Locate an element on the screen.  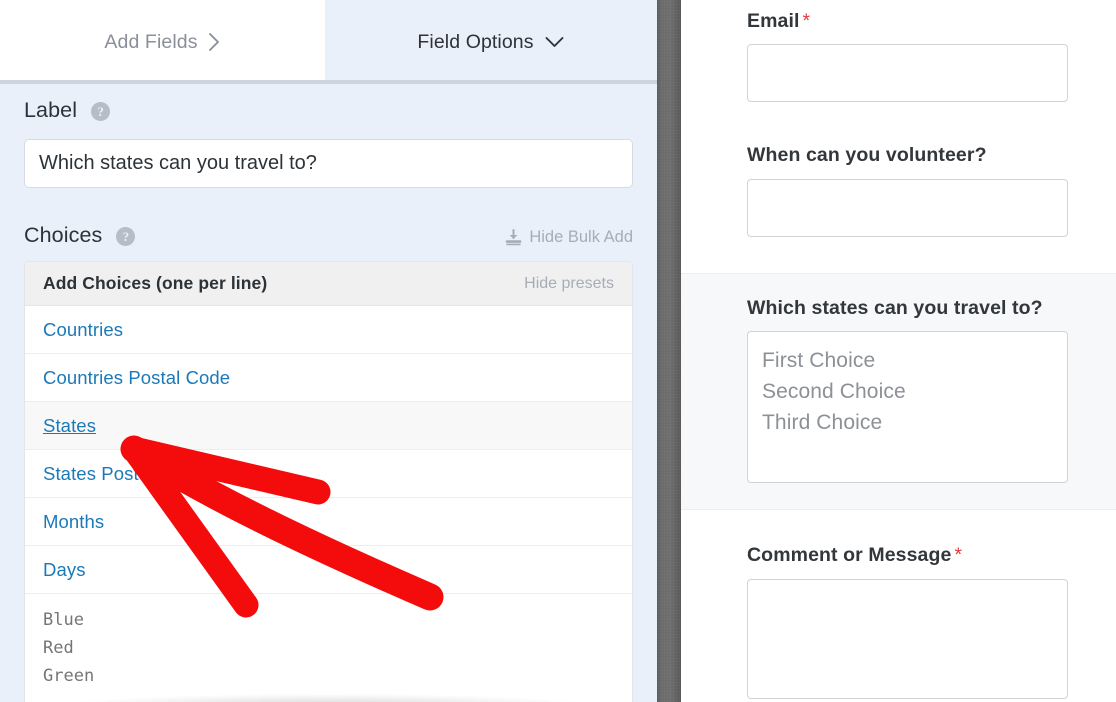
chevron-right-icon is located at coordinates (214, 42).